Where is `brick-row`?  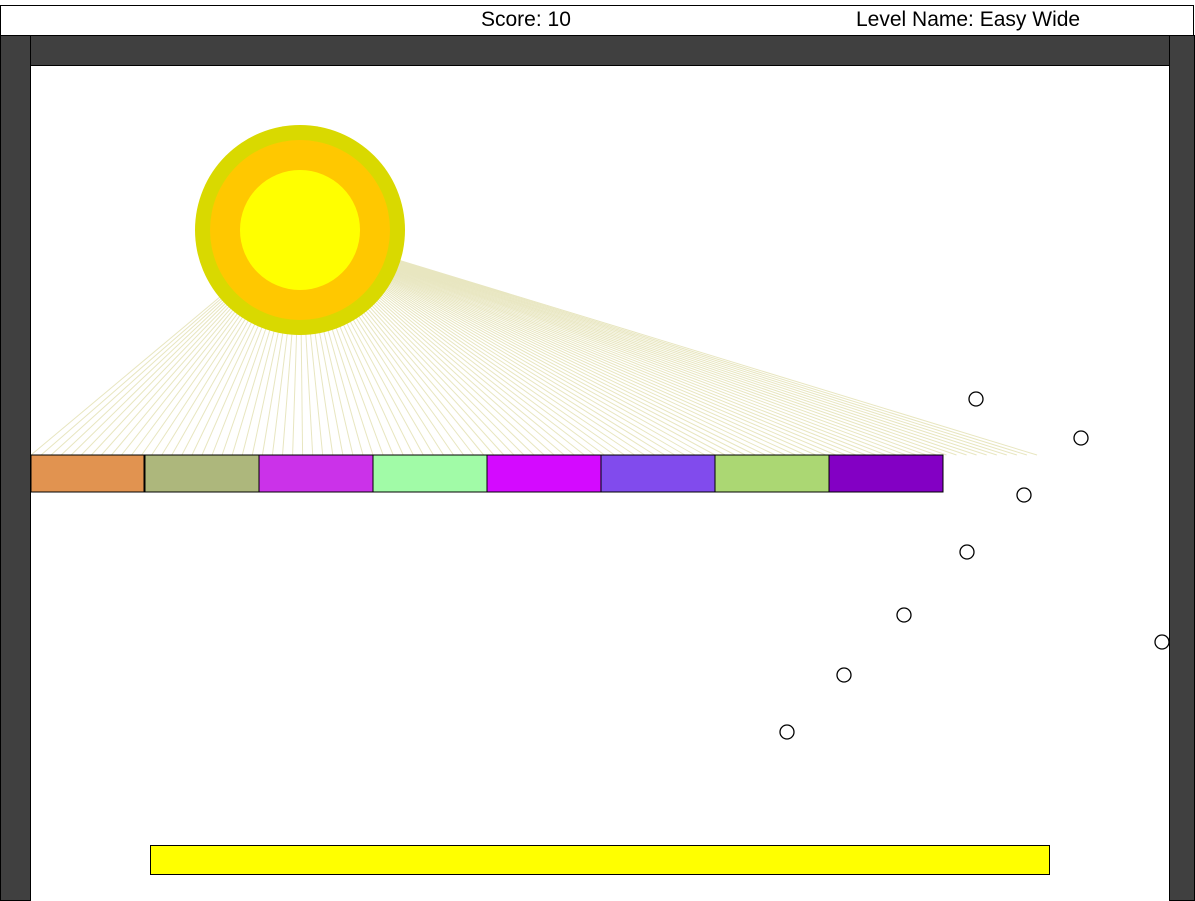 brick-row is located at coordinates (487, 473).